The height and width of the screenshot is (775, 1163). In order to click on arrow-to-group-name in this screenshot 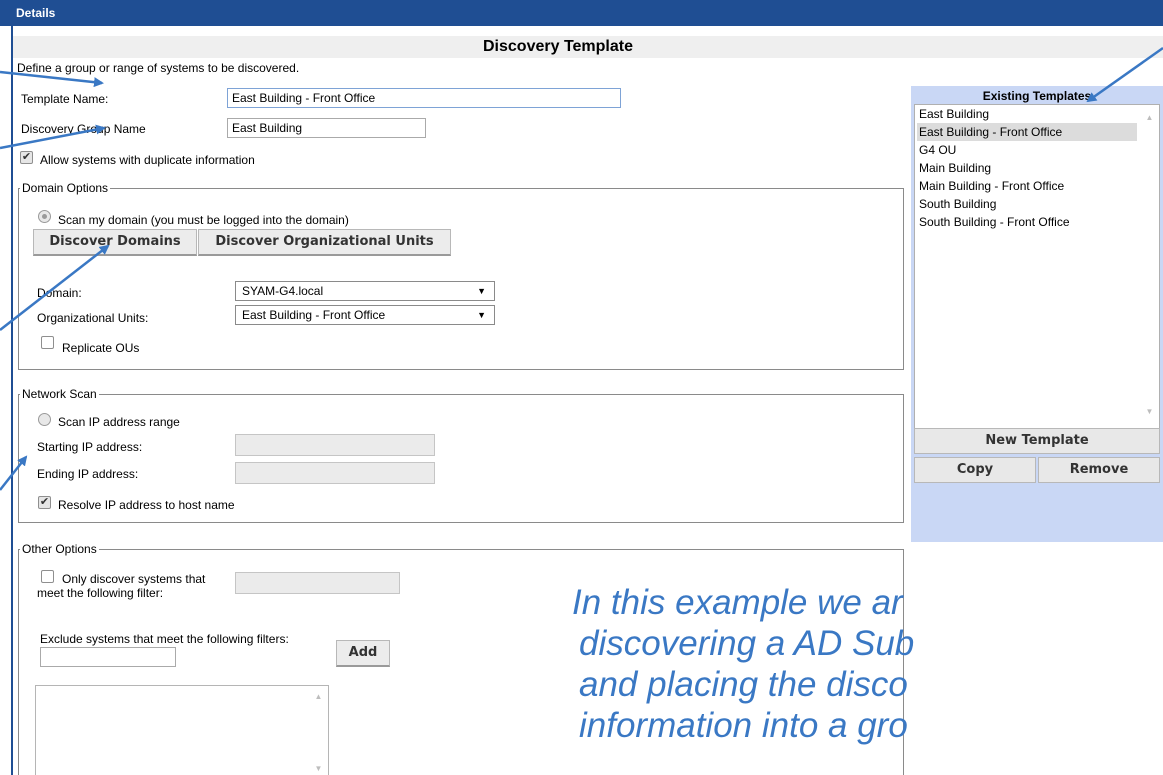, I will do `click(53, 137)`.